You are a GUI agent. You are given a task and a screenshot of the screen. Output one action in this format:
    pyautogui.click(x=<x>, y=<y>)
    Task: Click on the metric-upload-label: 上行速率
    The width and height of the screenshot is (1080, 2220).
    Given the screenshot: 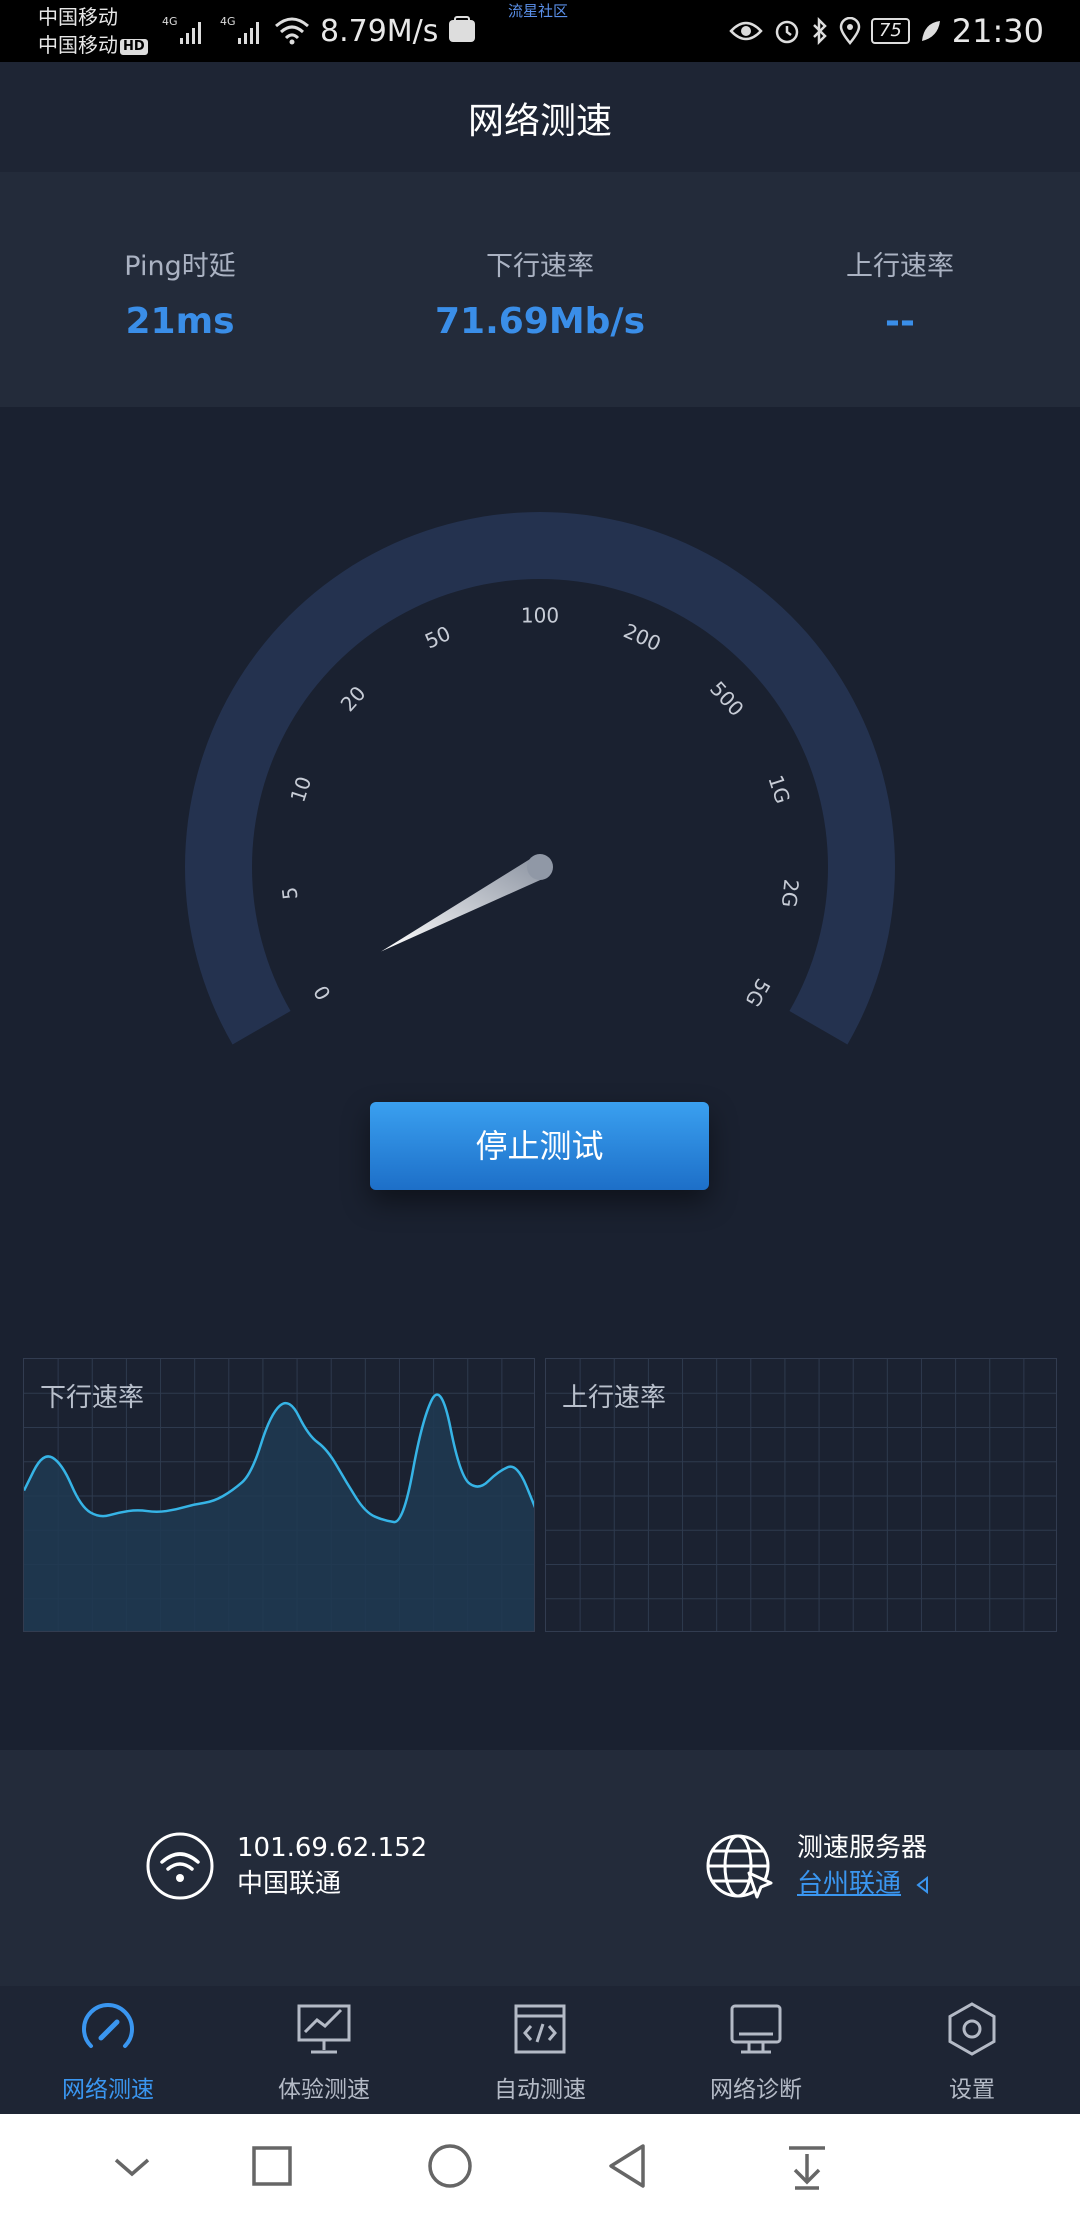 What is the action you would take?
    pyautogui.click(x=900, y=266)
    